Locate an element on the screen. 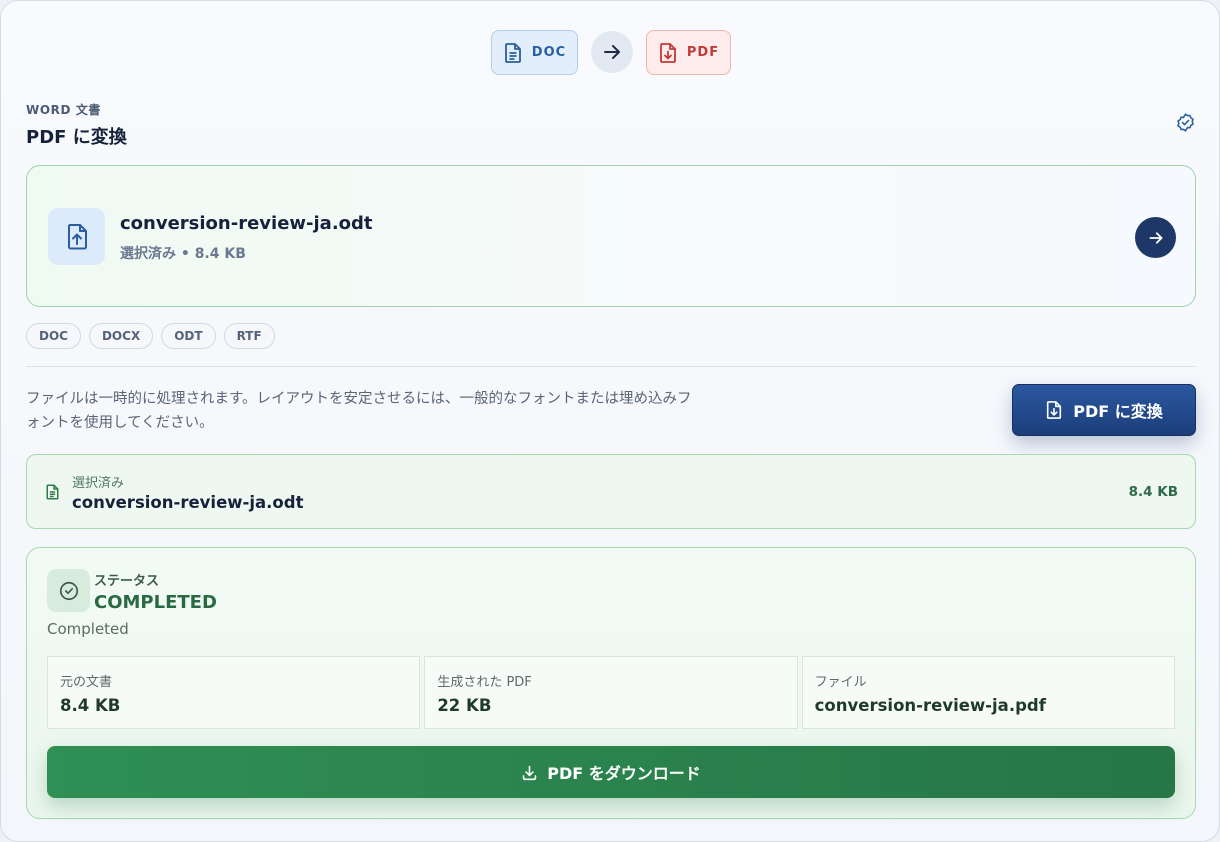  accepted-types: DOC DOCX ODT RTF is located at coordinates (150, 336).